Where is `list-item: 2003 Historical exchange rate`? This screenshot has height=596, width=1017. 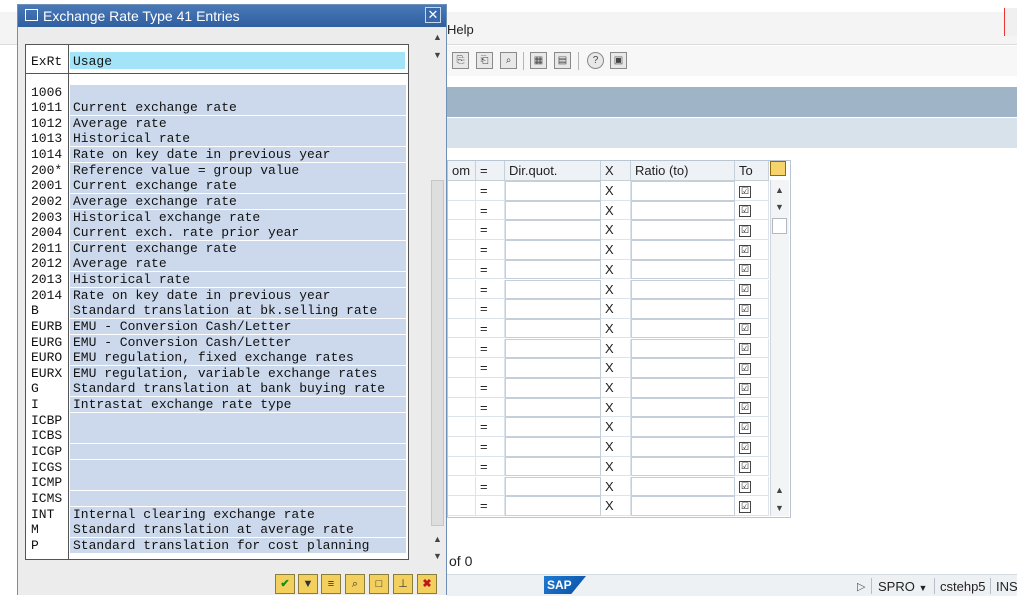 list-item: 2003 Historical exchange rate is located at coordinates (217, 217).